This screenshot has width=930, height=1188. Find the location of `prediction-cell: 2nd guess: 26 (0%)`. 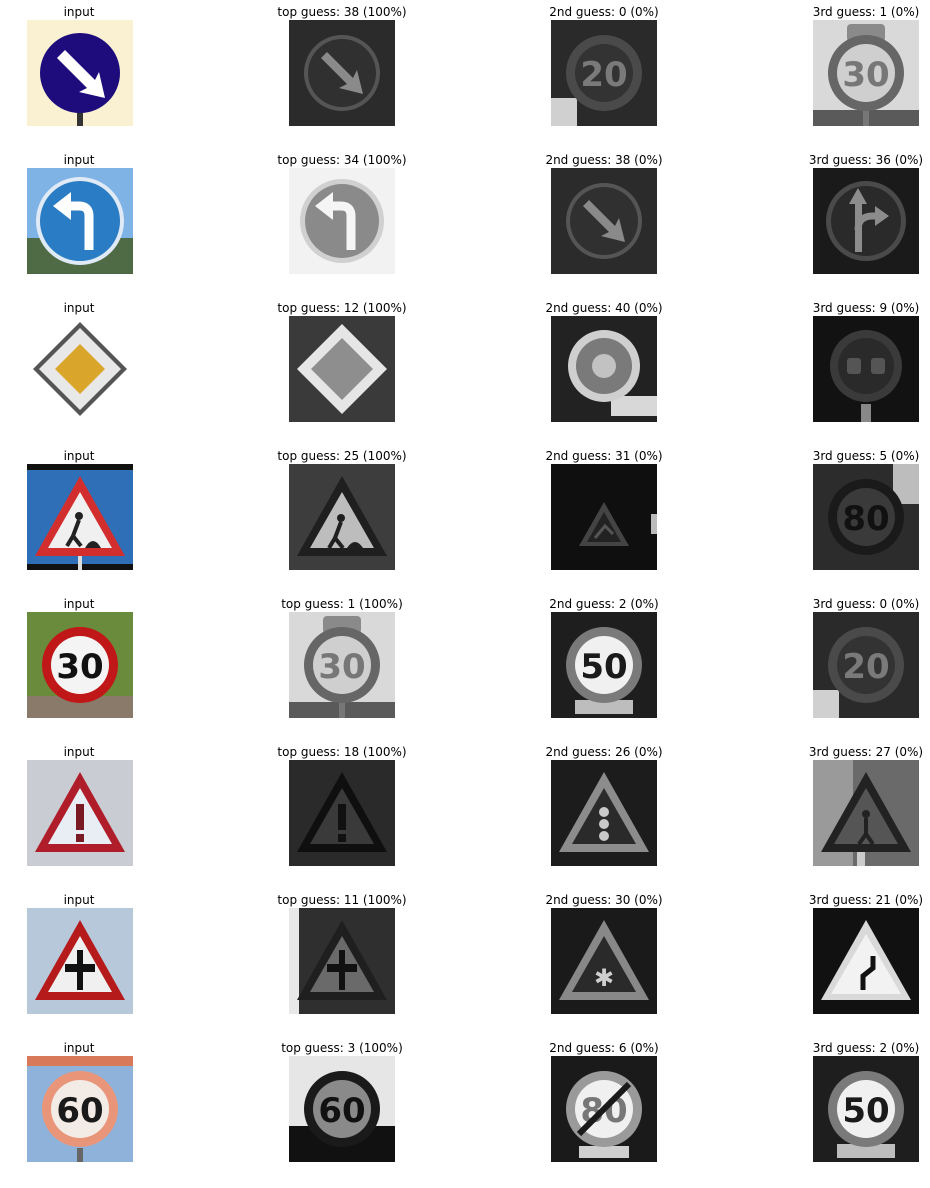

prediction-cell: 2nd guess: 26 (0%) is located at coordinates (604, 809).